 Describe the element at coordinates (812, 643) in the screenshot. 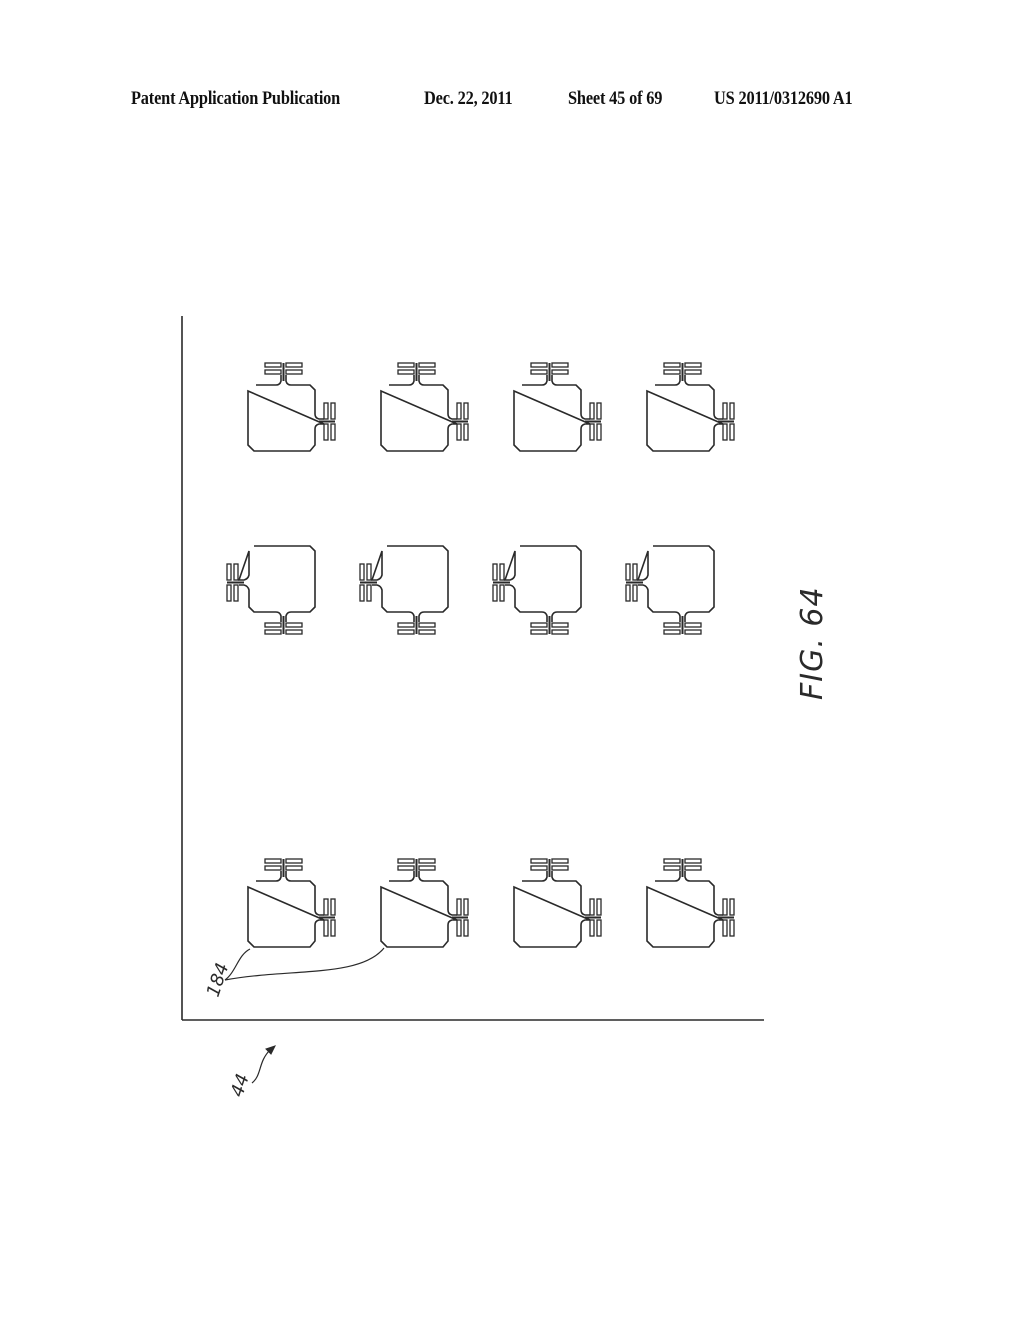

I see `figure-label: FIG. 64` at that location.